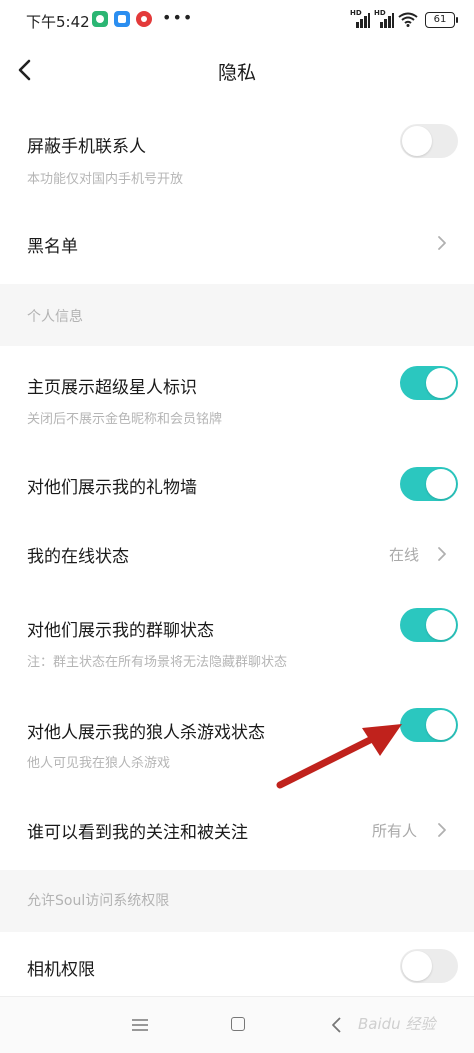 Image resolution: width=474 pixels, height=1053 pixels. Describe the element at coordinates (58, 22) in the screenshot. I see `status-time: 下午5:42` at that location.